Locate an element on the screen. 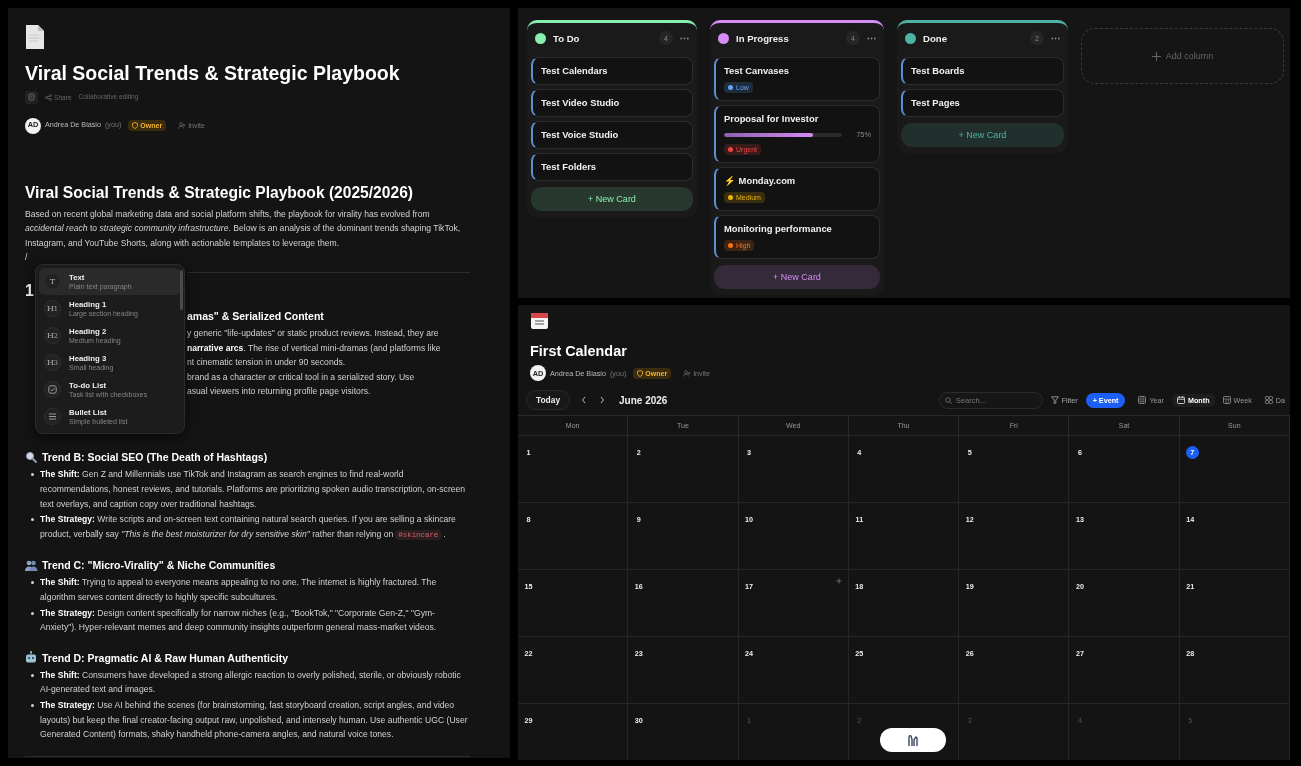 The image size is (1301, 766). columns-icon is located at coordinates (1226, 400).